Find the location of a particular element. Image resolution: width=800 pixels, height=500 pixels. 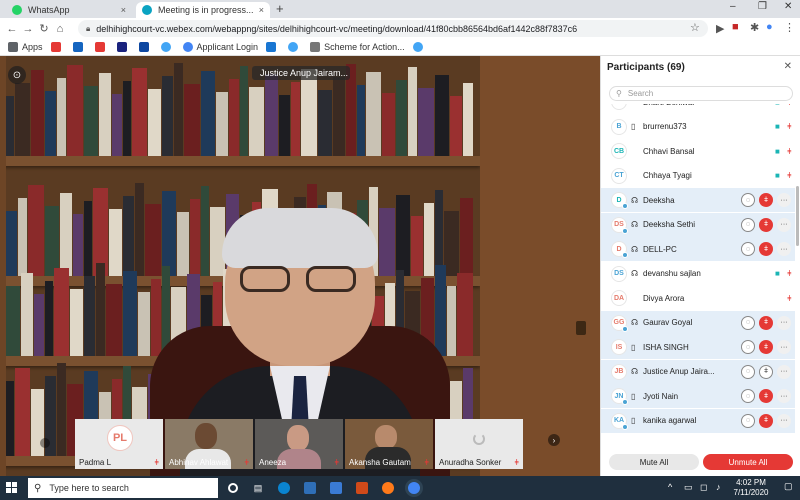

thumbnail-anuradha: Anuradha Sonker ǂ is located at coordinates (479, 444).